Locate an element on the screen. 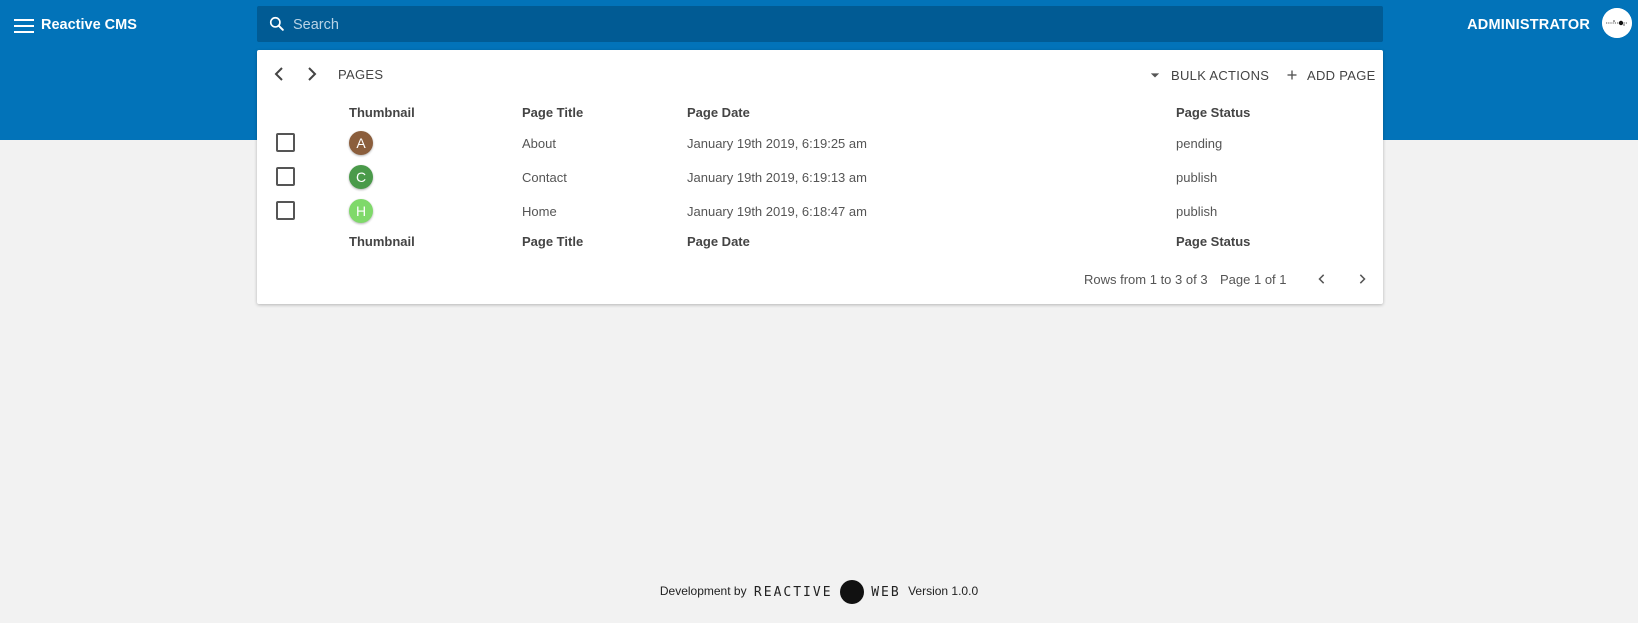 This screenshot has height=623, width=1638. page-date-cell: January 19th 2019, 6:18:47 am is located at coordinates (777, 211).